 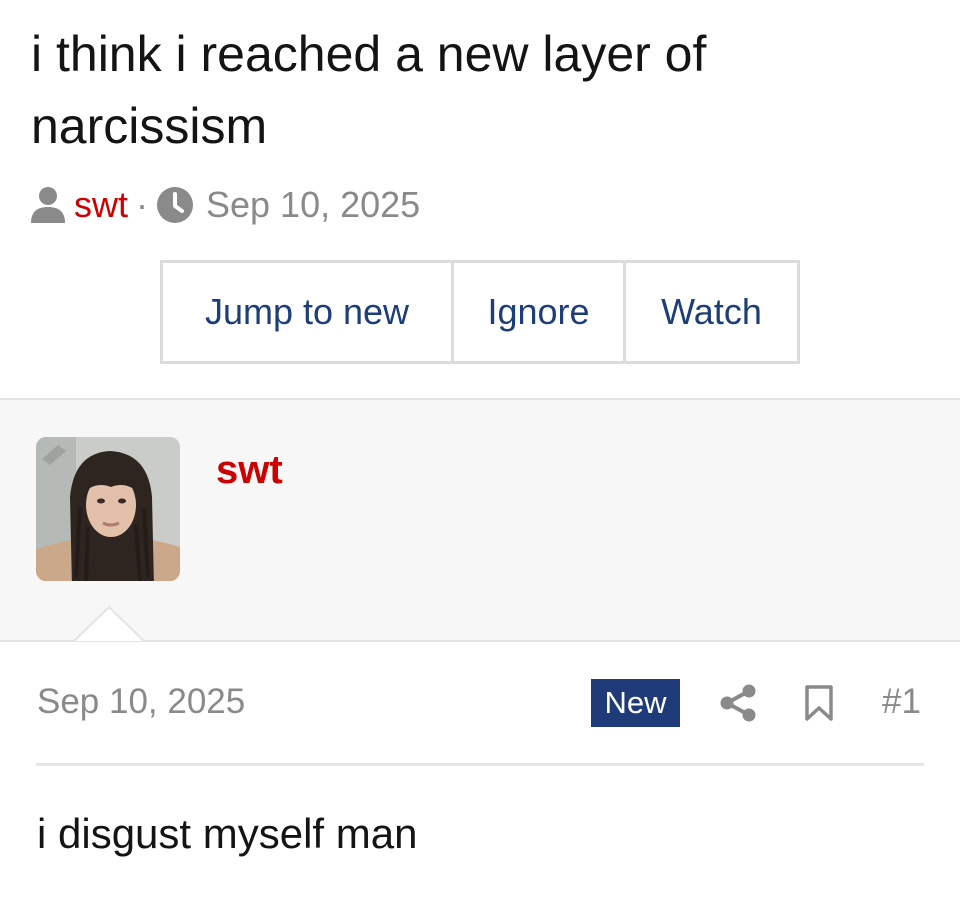 I want to click on post-username: swt, so click(x=249, y=470).